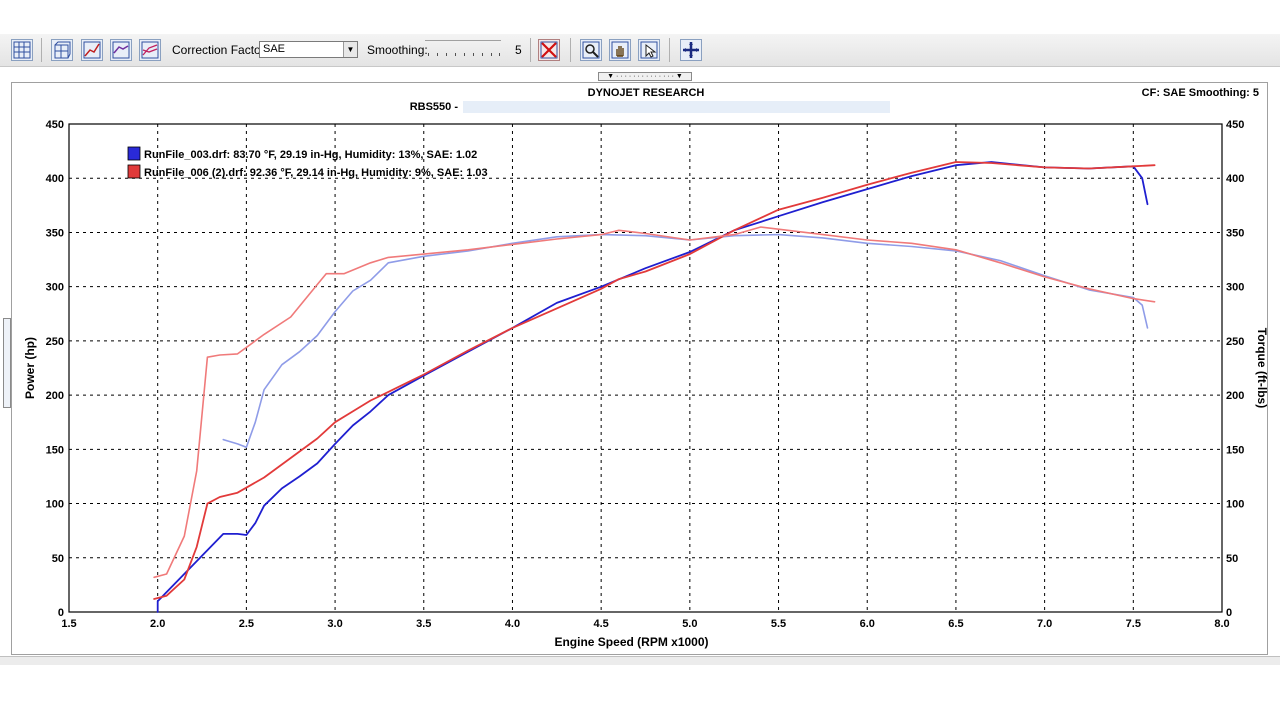 Image resolution: width=1280 pixels, height=720 pixels. I want to click on y-tick-label: 50, so click(58, 559).